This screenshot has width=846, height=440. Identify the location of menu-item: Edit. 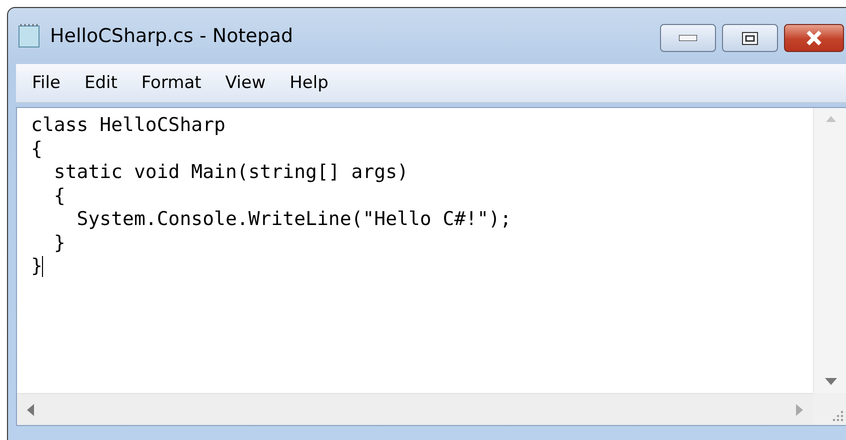
(101, 83).